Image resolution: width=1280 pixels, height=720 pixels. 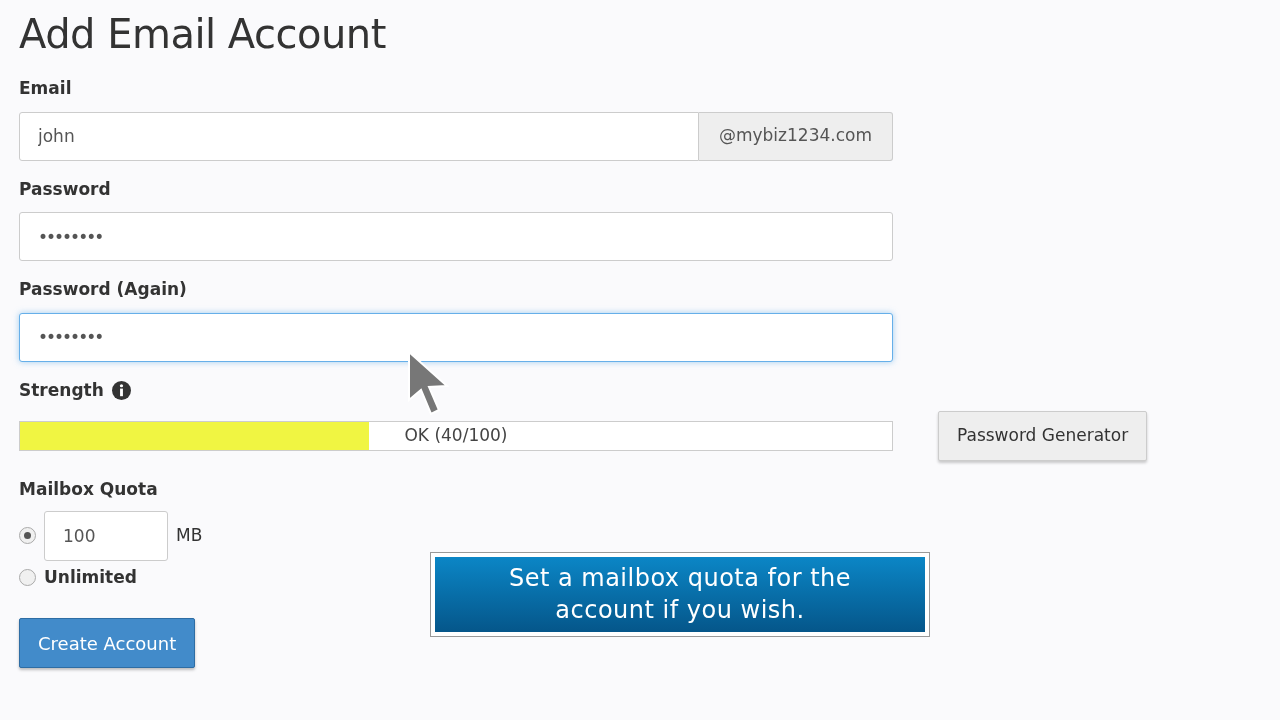 What do you see at coordinates (103, 289) in the screenshot?
I see `field-label: Password (Again)` at bounding box center [103, 289].